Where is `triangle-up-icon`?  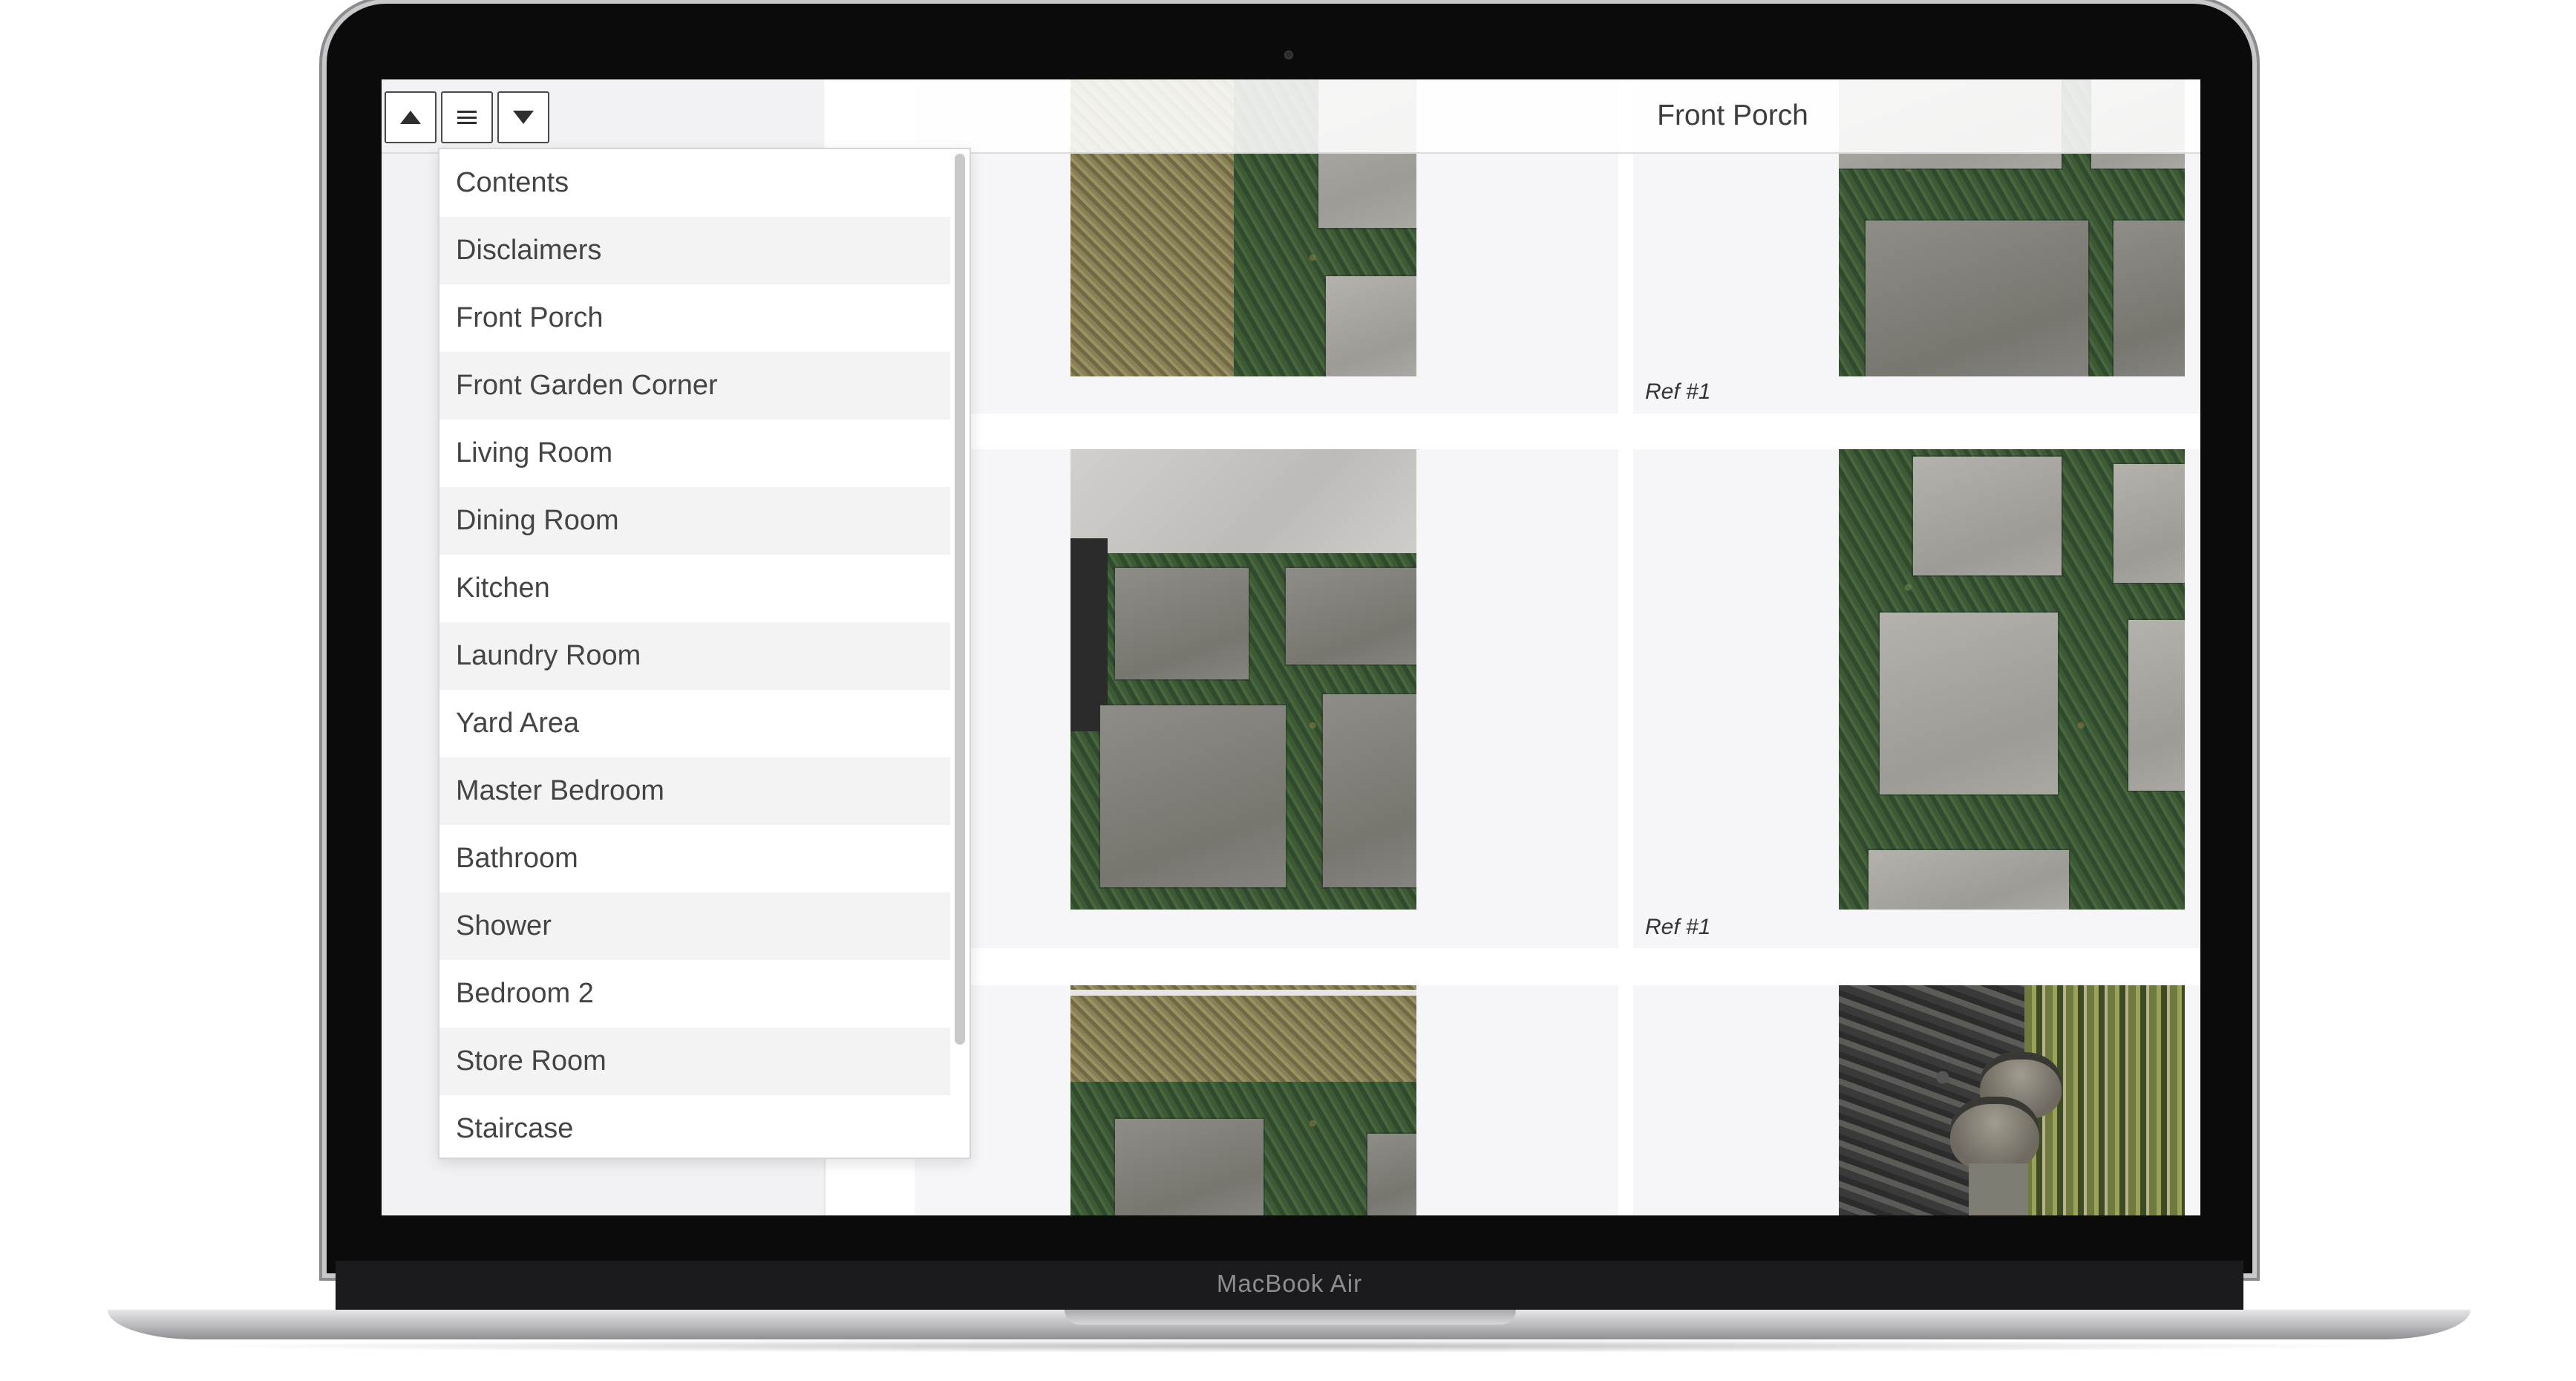 triangle-up-icon is located at coordinates (410, 117).